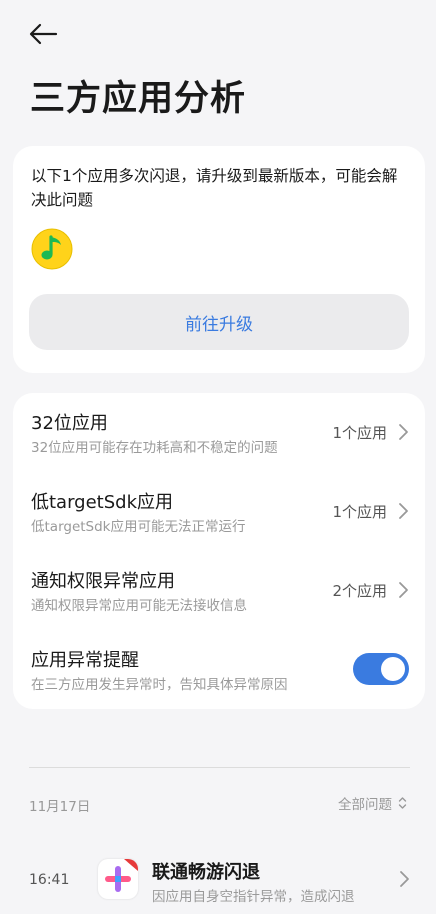  Describe the element at coordinates (219, 511) in the screenshot. I see `list-item-low-targetsdk: 低targetSdk应用 低targetSdk应用可能无法正常运行 1个应用` at that location.